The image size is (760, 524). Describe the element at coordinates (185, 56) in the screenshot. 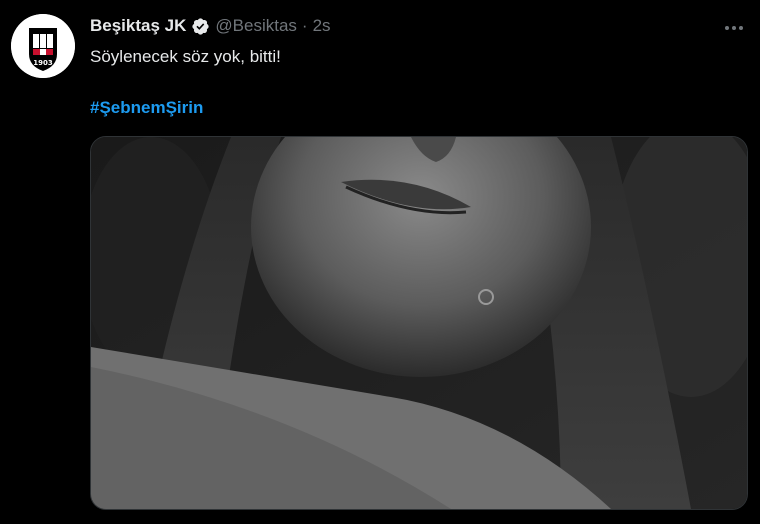

I see `tweet-text: Söylenecek söz yok, bitti!` at that location.